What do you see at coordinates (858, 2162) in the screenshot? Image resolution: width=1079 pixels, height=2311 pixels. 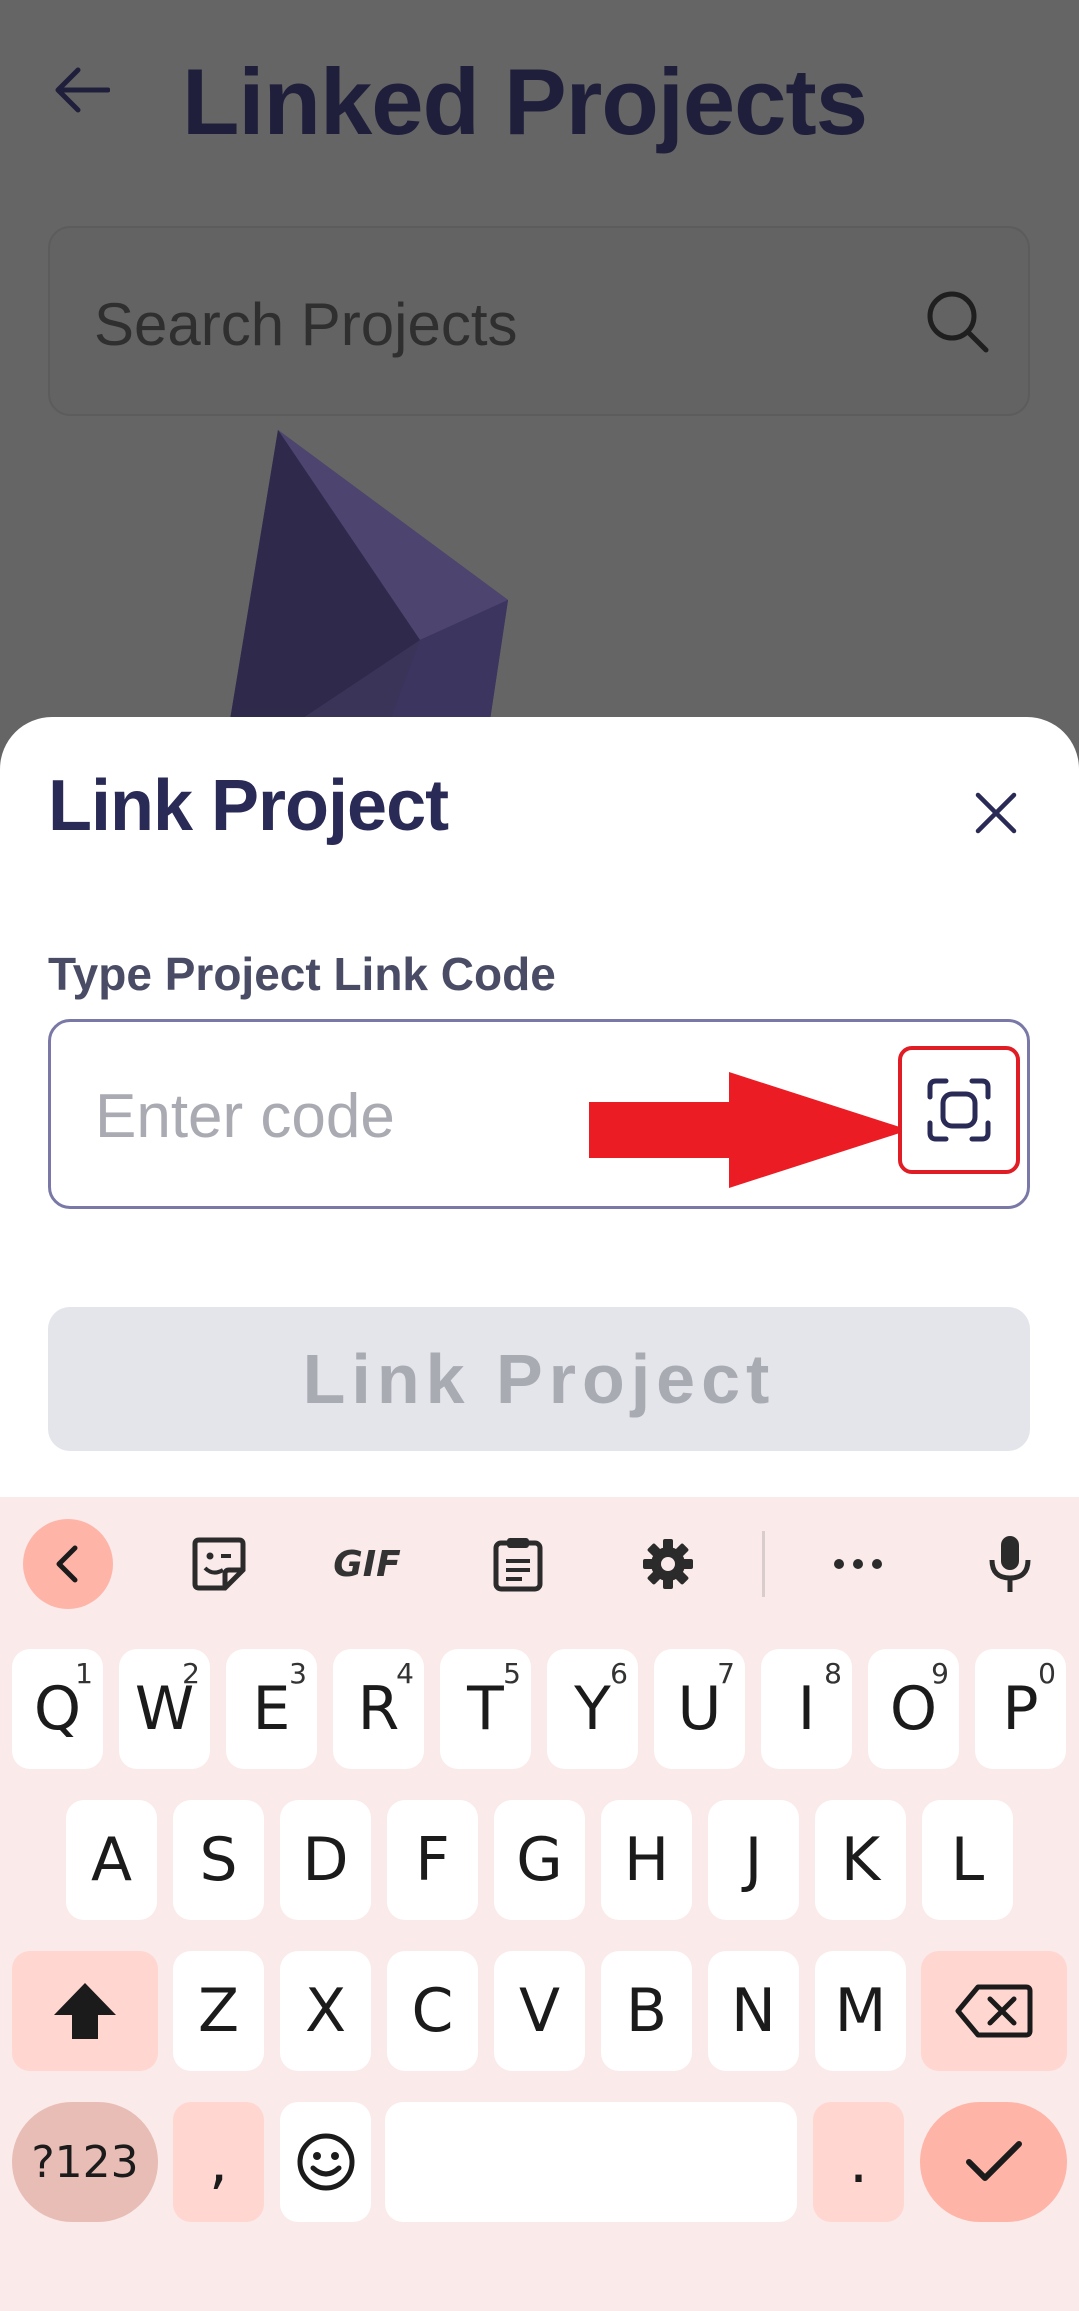 I see `period-key: .` at bounding box center [858, 2162].